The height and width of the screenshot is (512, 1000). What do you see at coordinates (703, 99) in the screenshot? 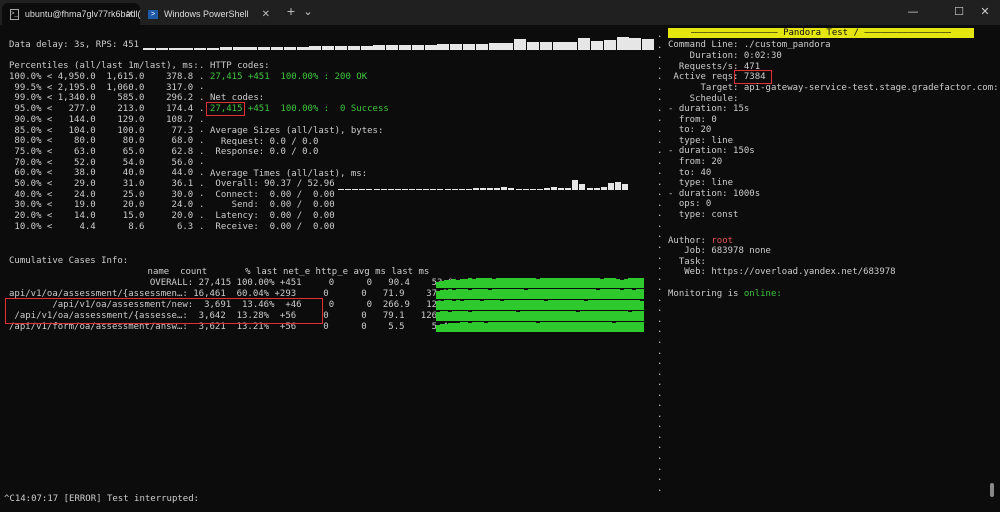
I see `schedule-line: Schedule:` at bounding box center [703, 99].